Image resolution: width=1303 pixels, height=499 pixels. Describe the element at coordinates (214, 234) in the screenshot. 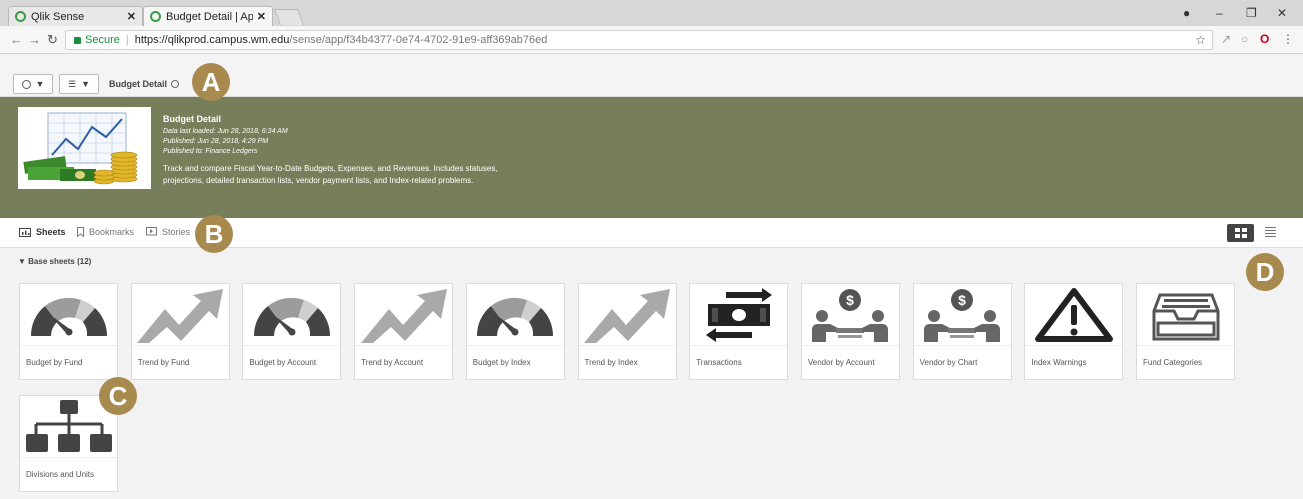

I see `callout-b: B` at that location.